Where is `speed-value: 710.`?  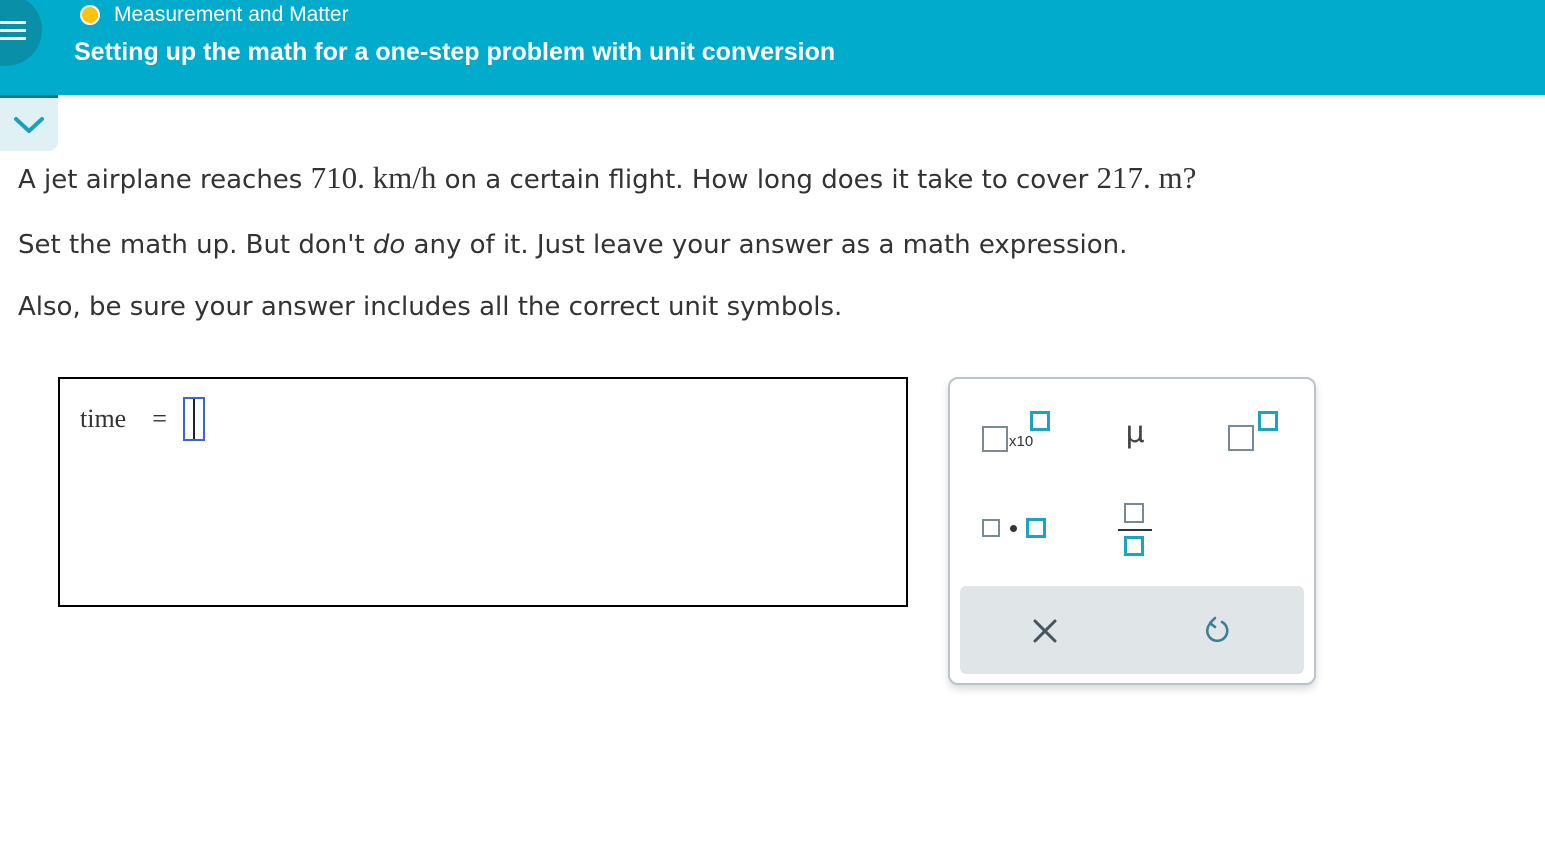
speed-value: 710. is located at coordinates (337, 177).